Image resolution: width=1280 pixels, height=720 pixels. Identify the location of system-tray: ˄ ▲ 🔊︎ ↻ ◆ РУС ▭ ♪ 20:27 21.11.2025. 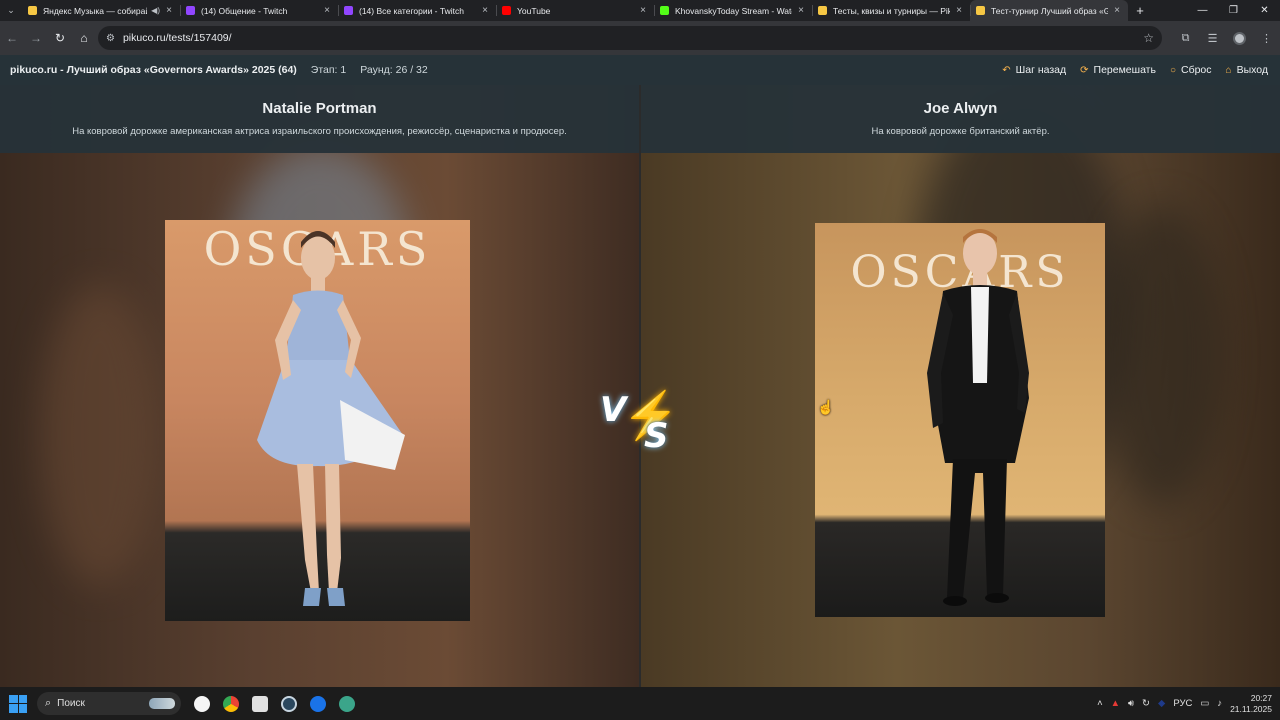
(1184, 703).